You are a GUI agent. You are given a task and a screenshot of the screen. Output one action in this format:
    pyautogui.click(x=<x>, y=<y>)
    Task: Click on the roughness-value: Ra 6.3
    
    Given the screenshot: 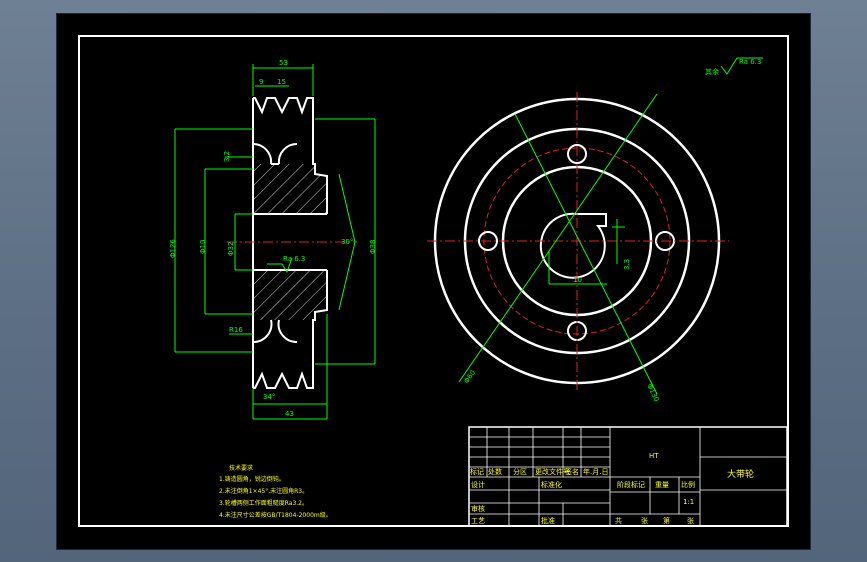 What is the action you would take?
    pyautogui.click(x=750, y=62)
    